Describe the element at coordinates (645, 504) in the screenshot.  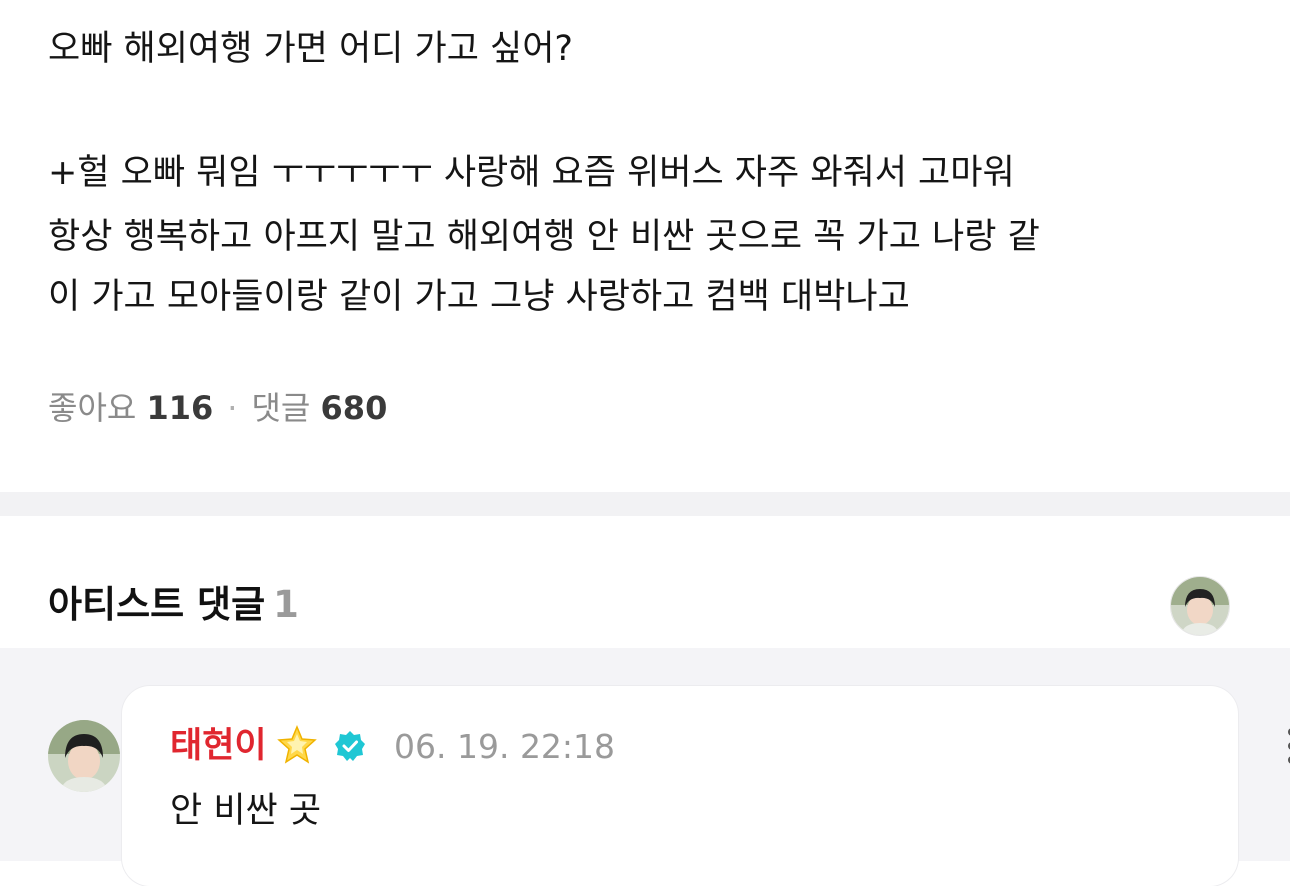
I see `section-divider` at that location.